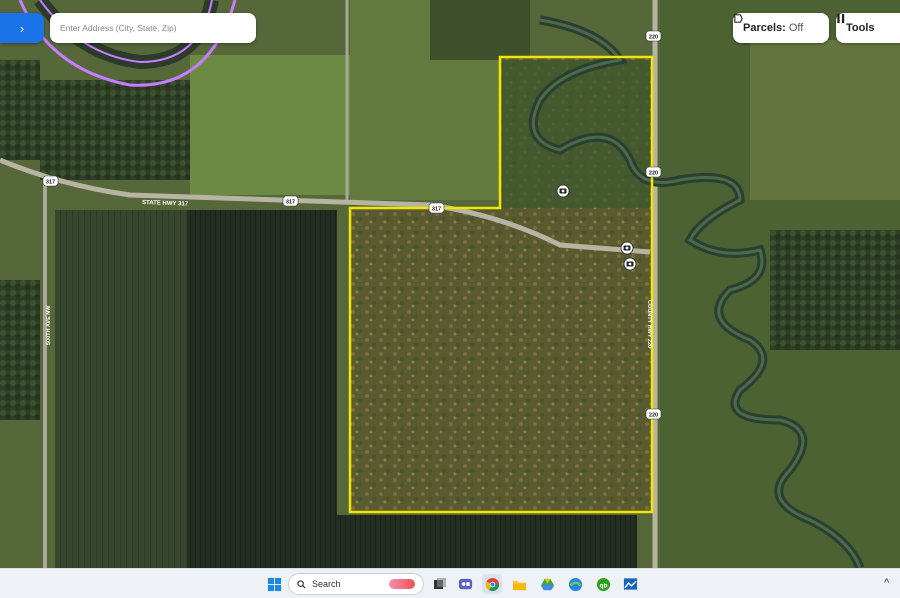 This screenshot has height=598, width=900. Describe the element at coordinates (630, 584) in the screenshot. I see `screen-capture-icon` at that location.